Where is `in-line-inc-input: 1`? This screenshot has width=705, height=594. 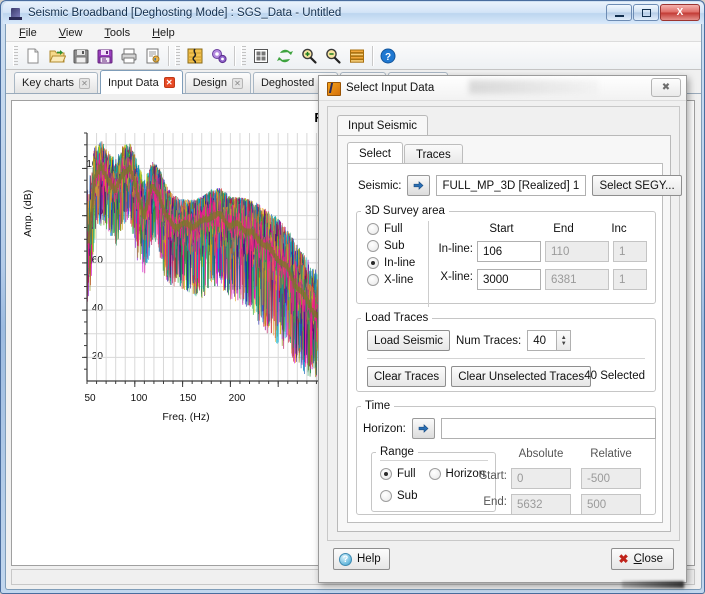 in-line-inc-input: 1 is located at coordinates (630, 251).